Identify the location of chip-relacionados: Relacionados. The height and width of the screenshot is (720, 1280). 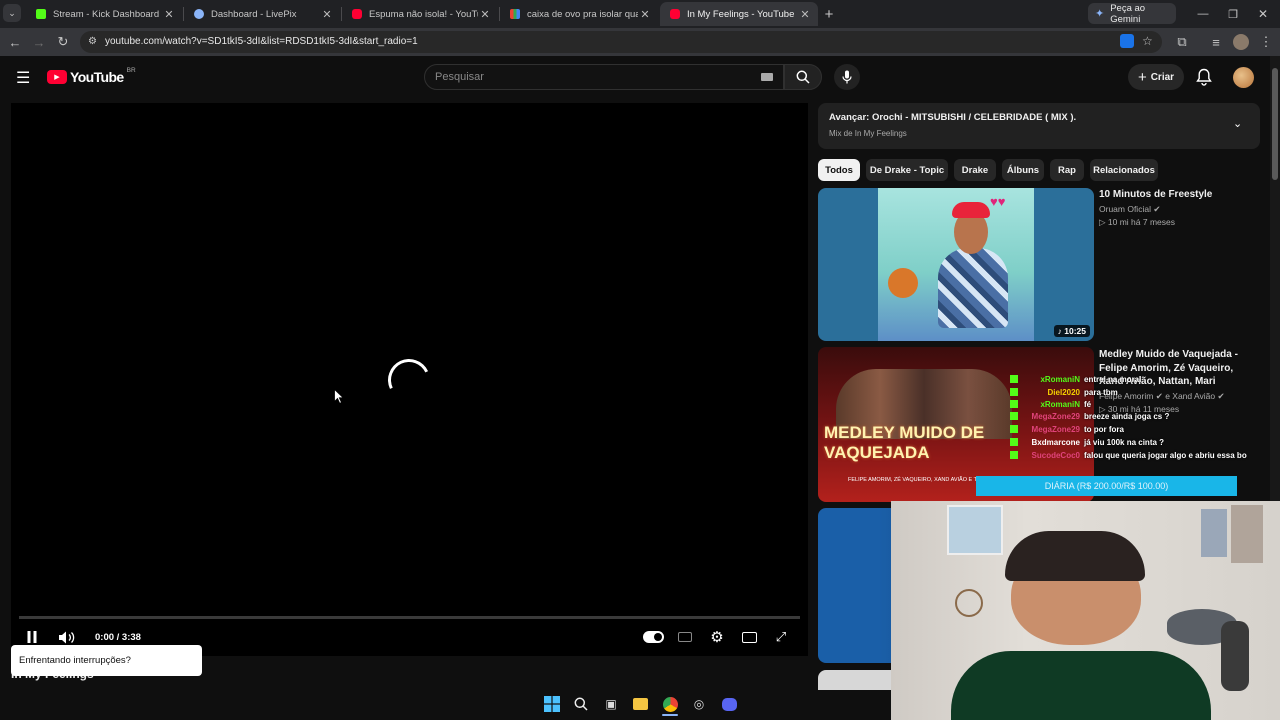
(1124, 170).